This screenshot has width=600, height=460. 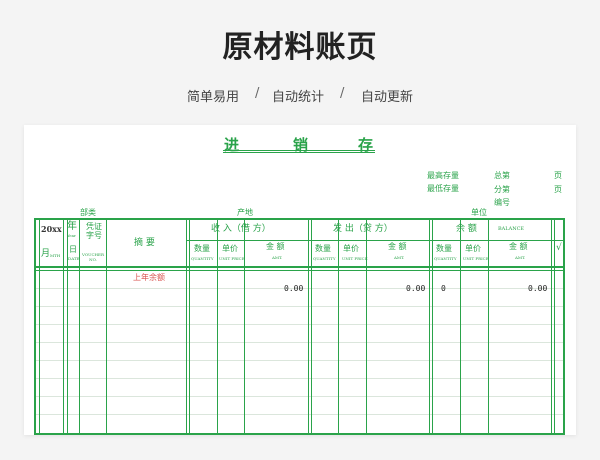 I want to click on check-mark-icon: √, so click(x=559, y=248).